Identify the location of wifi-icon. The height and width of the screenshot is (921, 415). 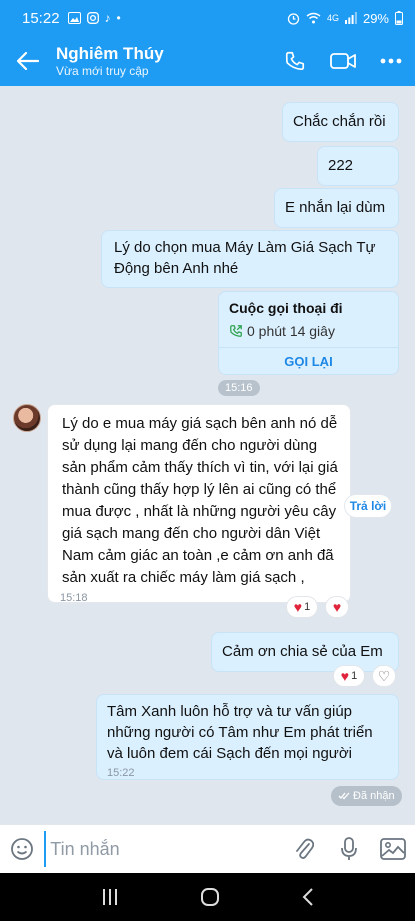
(313, 18).